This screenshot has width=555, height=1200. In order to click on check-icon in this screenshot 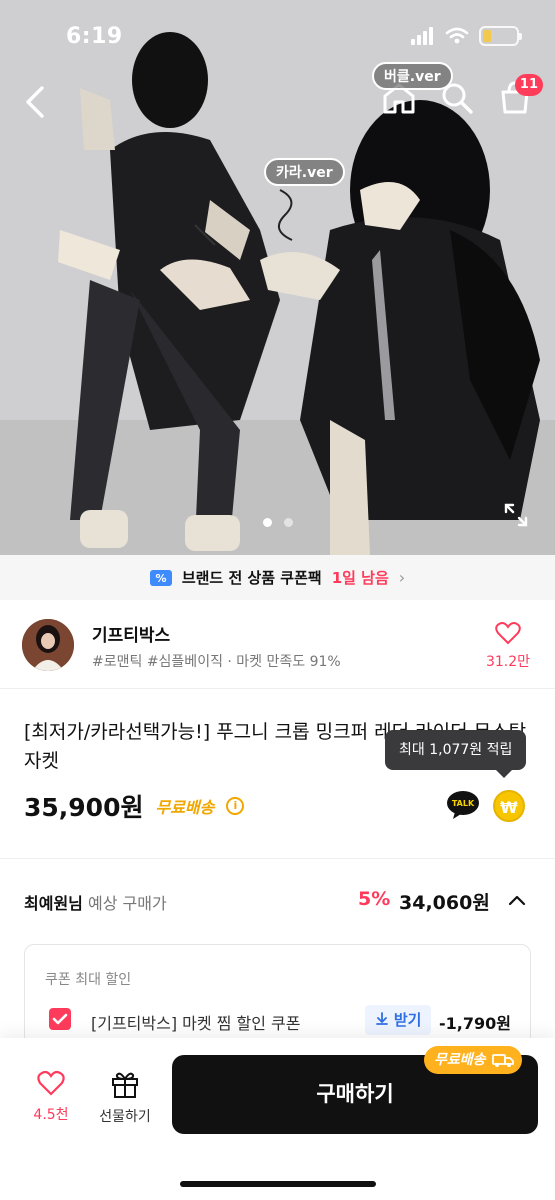, I will do `click(60, 1019)`.